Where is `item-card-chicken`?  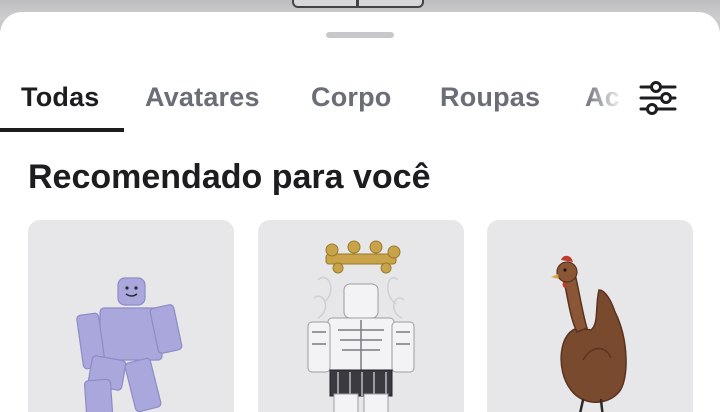 item-card-chicken is located at coordinates (590, 316).